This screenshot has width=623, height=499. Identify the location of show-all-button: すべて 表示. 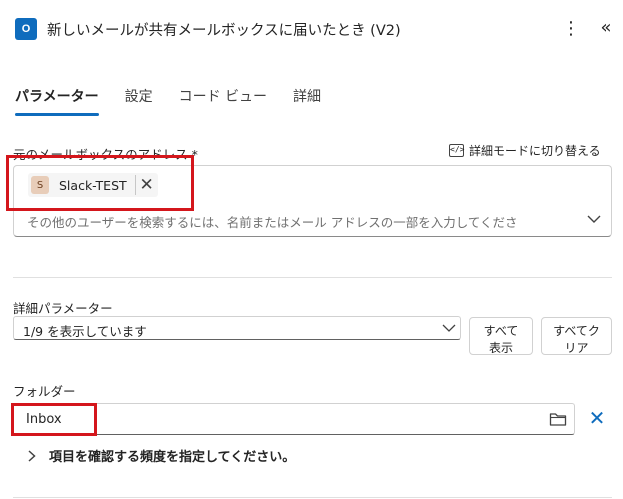
(501, 336).